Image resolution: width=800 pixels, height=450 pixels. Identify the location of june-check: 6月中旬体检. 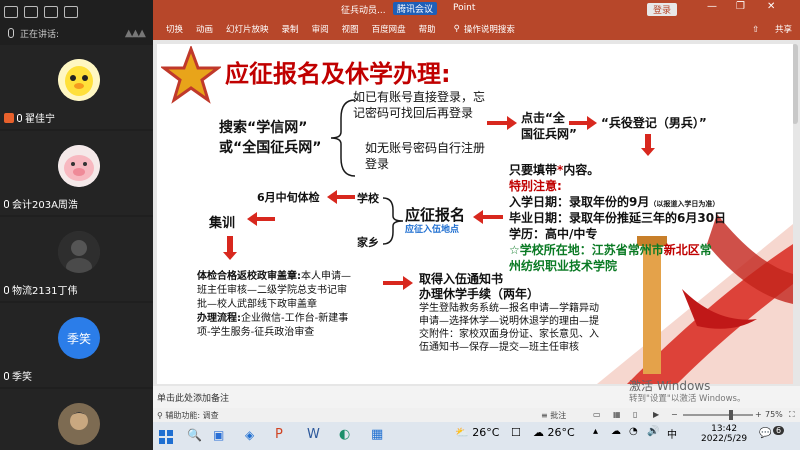
(288, 197).